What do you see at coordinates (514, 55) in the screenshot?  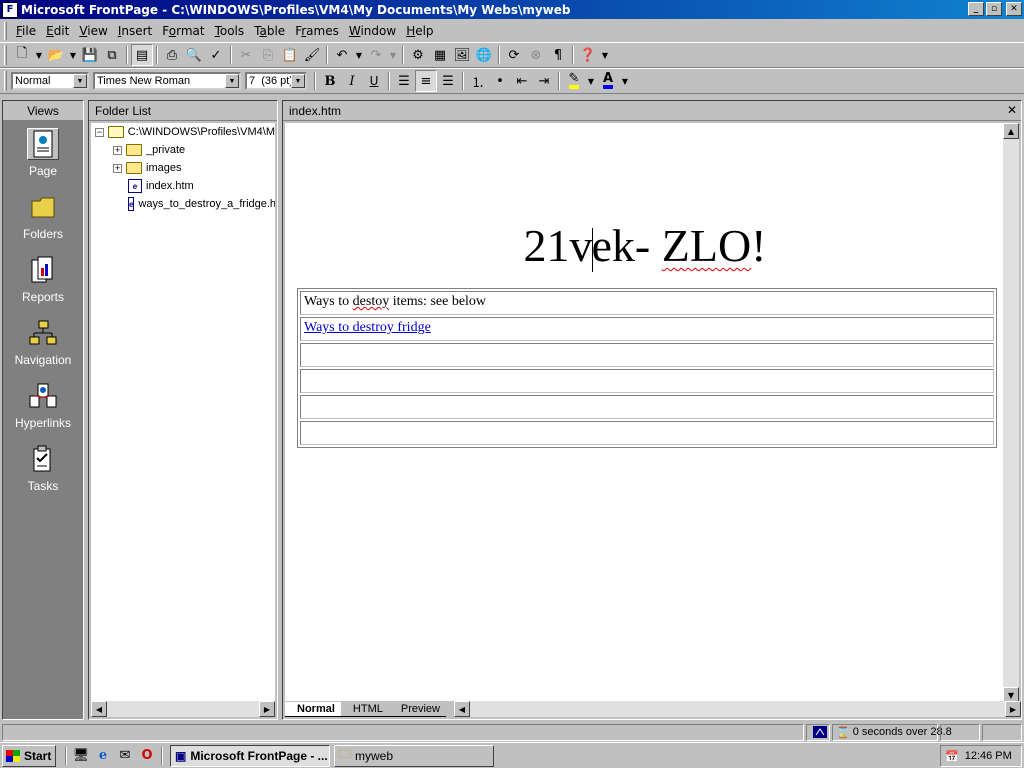 I see `refresh-icon: ⟳` at bounding box center [514, 55].